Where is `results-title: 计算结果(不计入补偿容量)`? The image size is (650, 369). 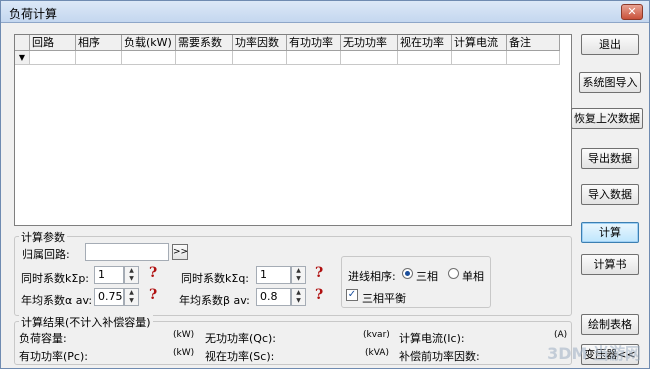 results-title: 计算结果(不计入补偿容量) is located at coordinates (86, 322).